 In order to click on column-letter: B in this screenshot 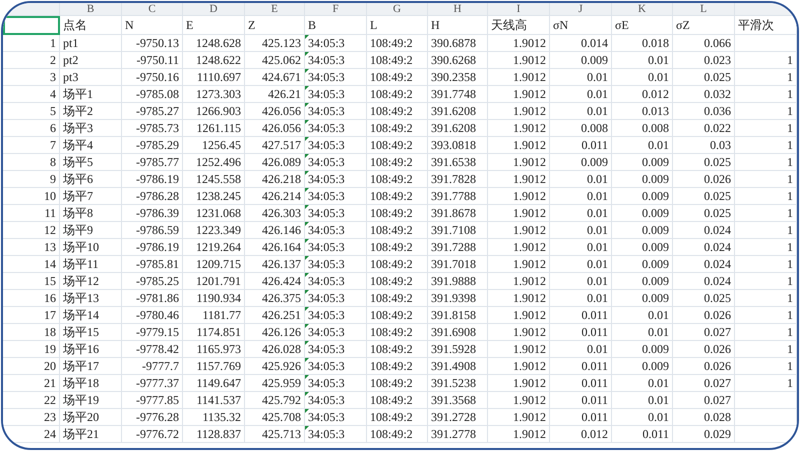, I will do `click(91, 9)`.